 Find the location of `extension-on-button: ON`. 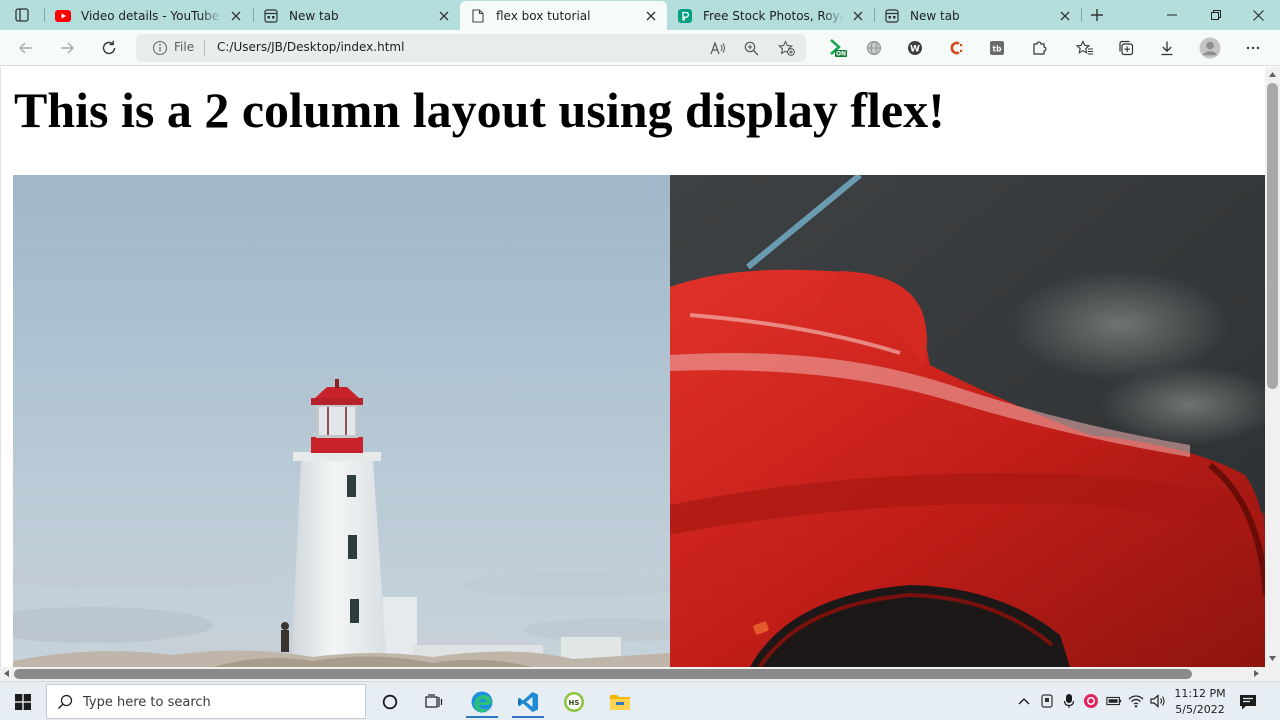

extension-on-button: ON is located at coordinates (838, 48).